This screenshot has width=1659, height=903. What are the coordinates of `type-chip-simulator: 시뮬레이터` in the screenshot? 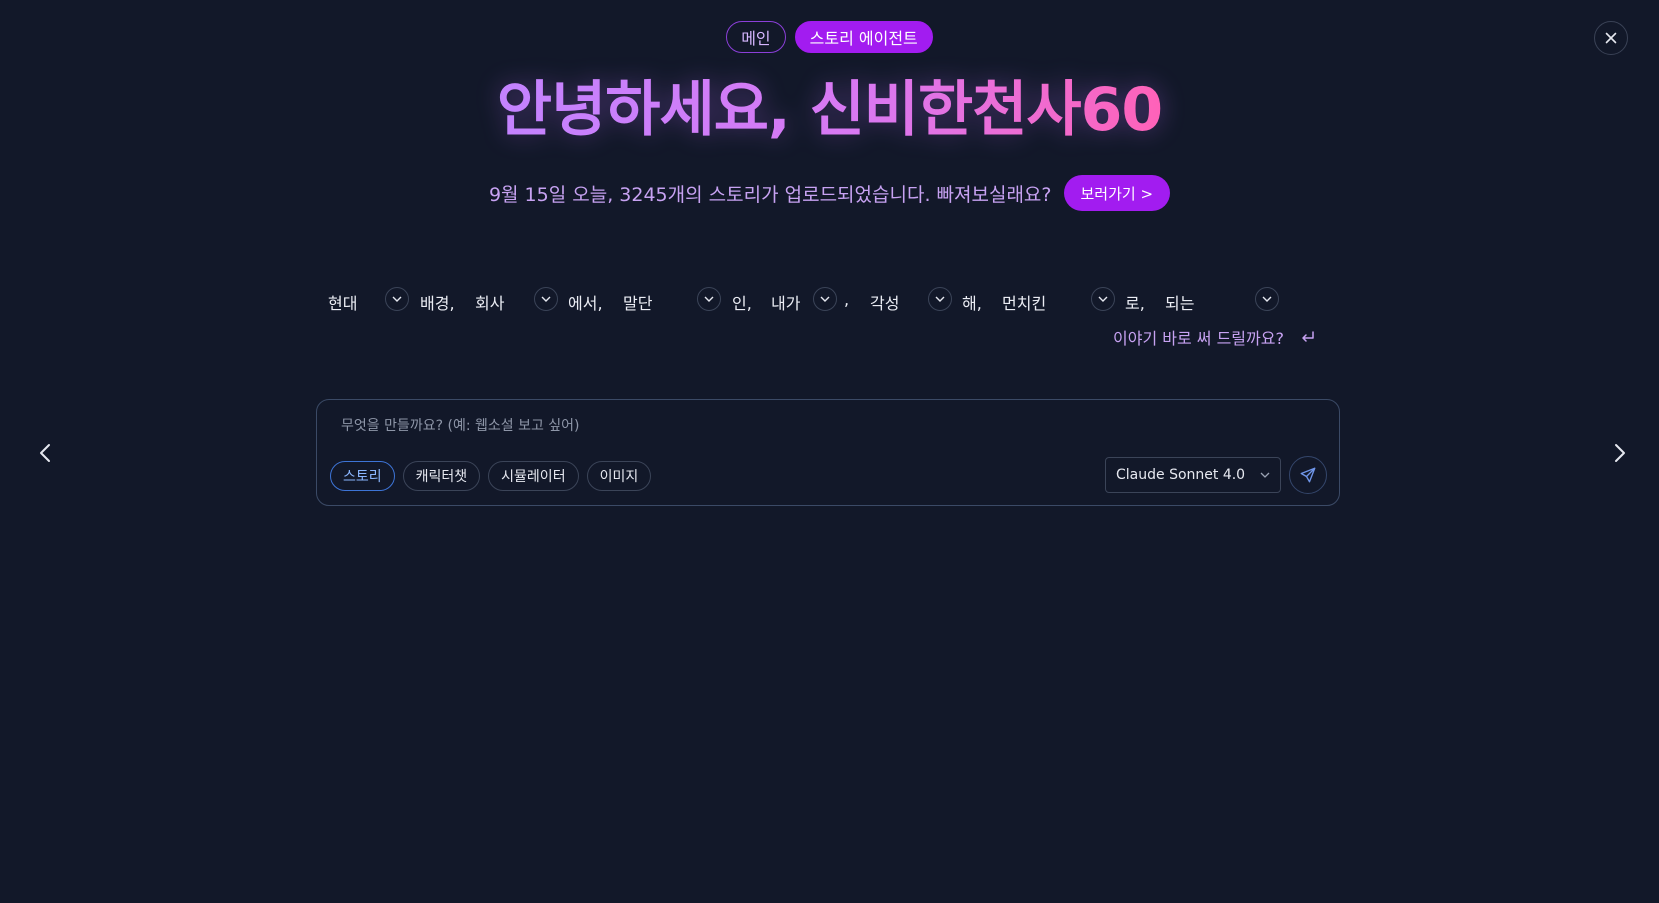 It's located at (533, 476).